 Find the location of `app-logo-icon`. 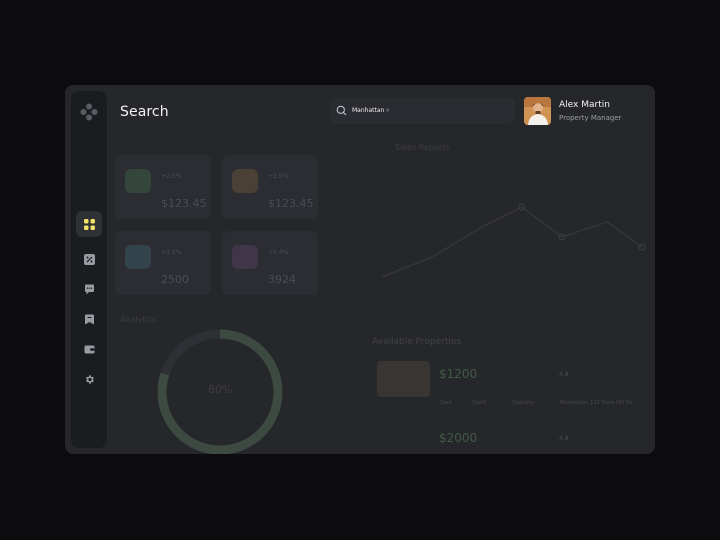

app-logo-icon is located at coordinates (89, 114).